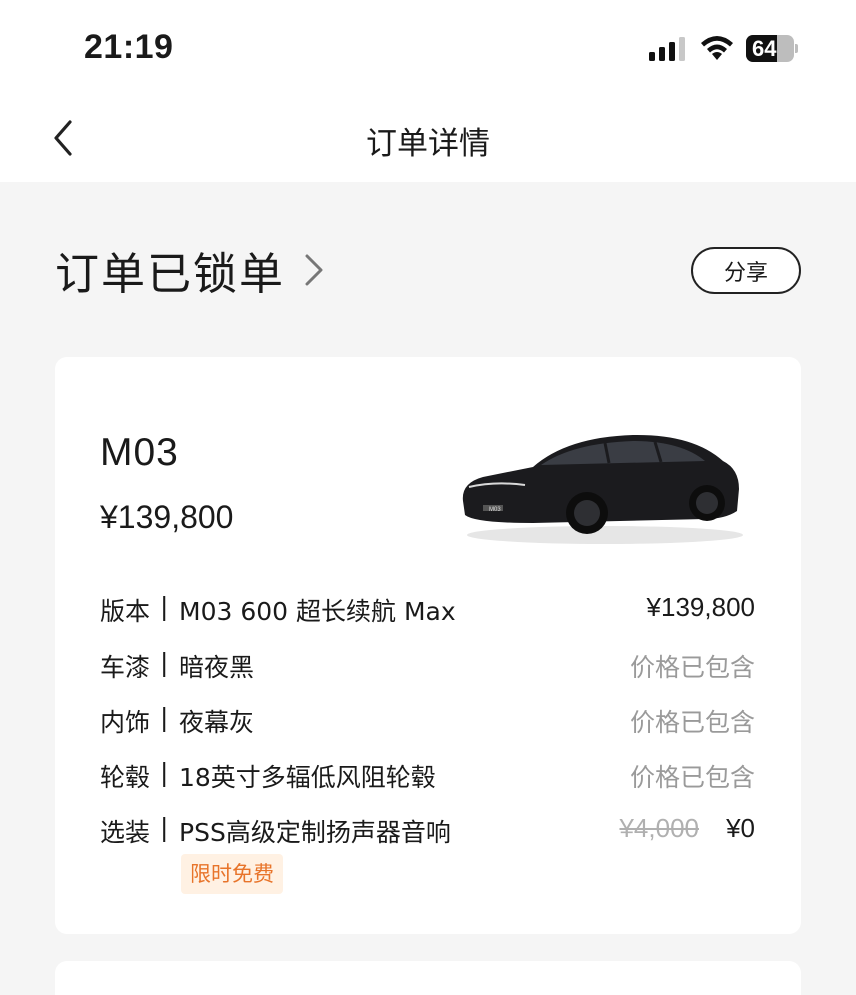 This screenshot has height=995, width=856. I want to click on nav-bar: 订单详情, so click(428, 139).